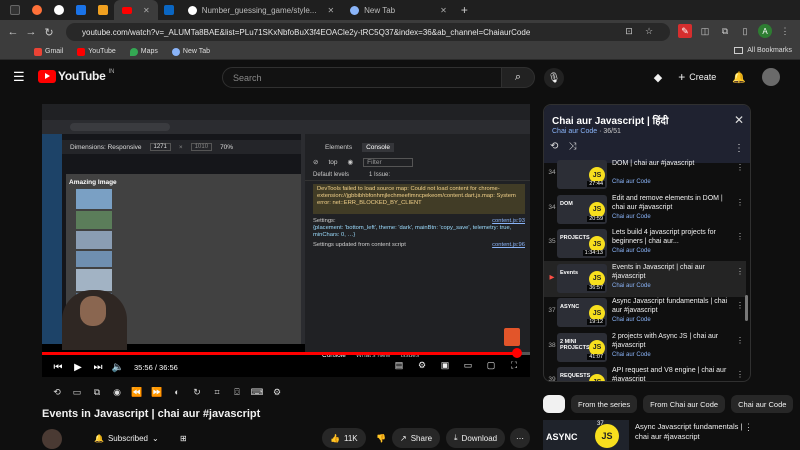 The width and height of the screenshot is (800, 450). What do you see at coordinates (745, 31) in the screenshot?
I see `sidepanel-icon: ▯` at bounding box center [745, 31].